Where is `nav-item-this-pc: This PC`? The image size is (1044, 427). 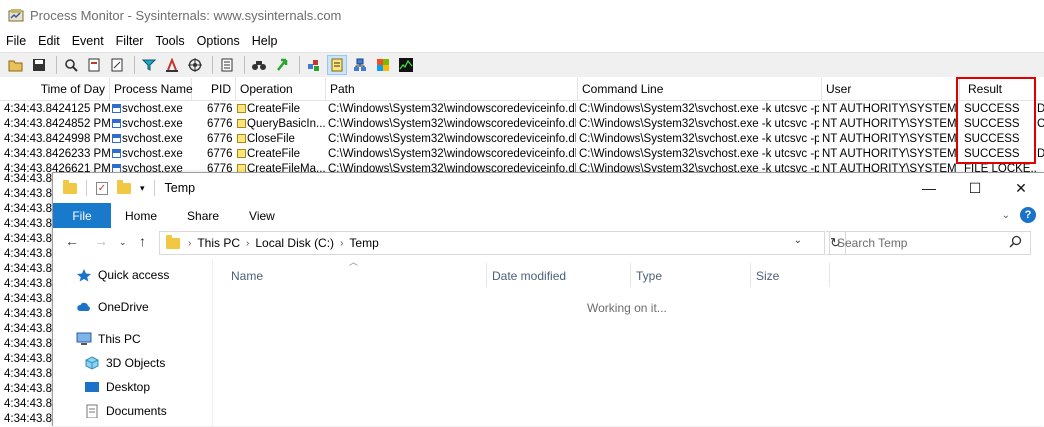 nav-item-this-pc: This PC is located at coordinates (108, 339).